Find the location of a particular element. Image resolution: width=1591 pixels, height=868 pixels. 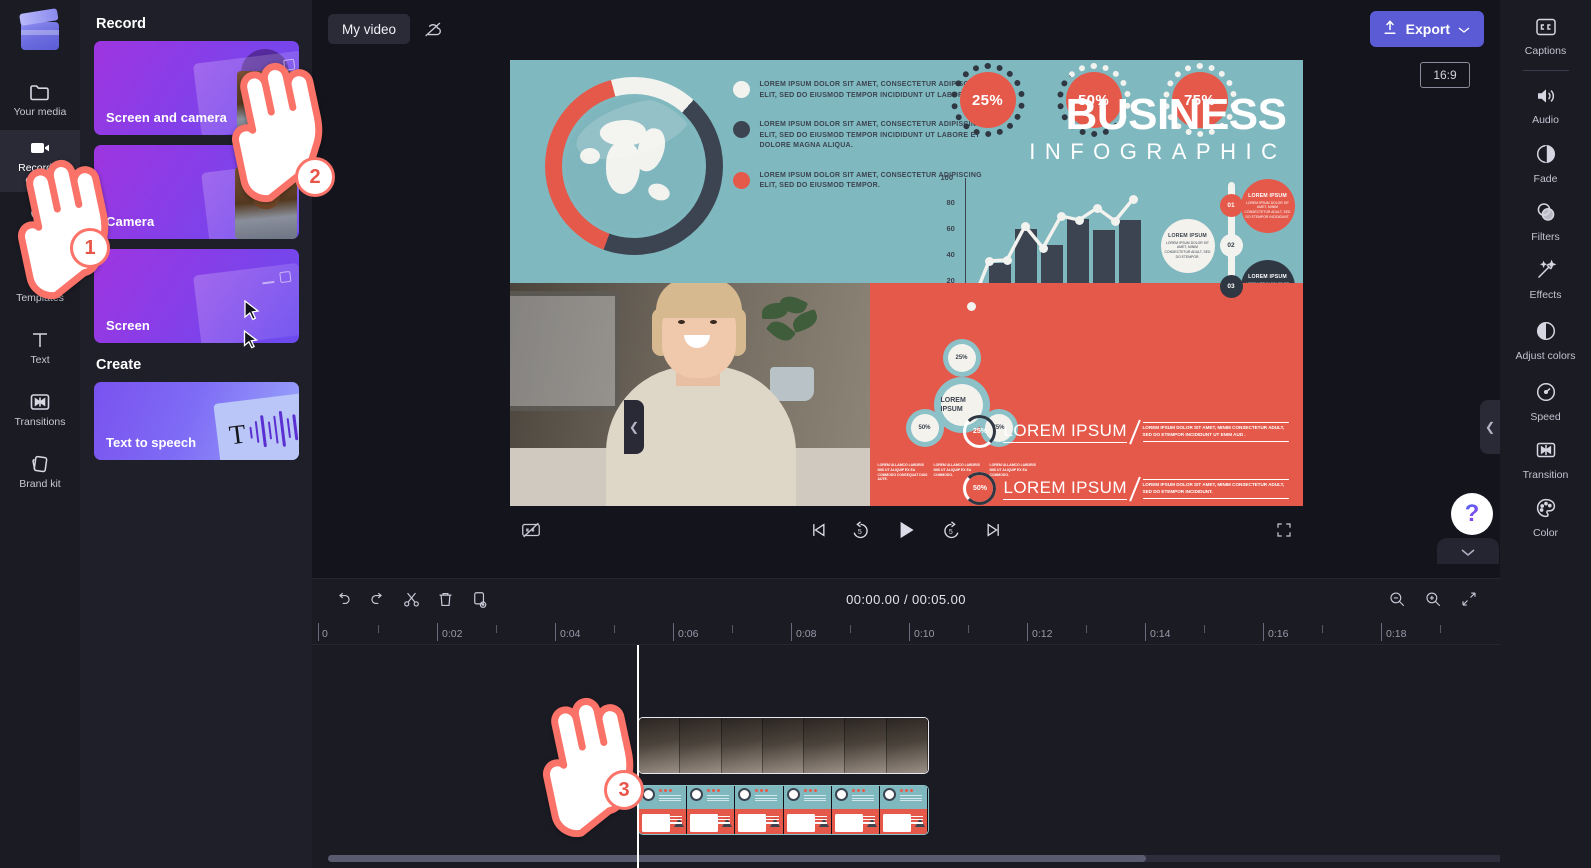

svg-text: 5 is located at coordinates (951, 532).